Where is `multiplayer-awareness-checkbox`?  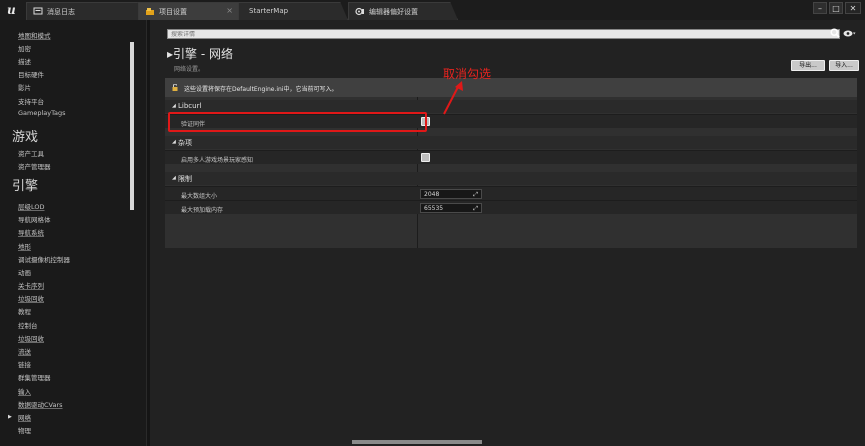 multiplayer-awareness-checkbox is located at coordinates (425, 157).